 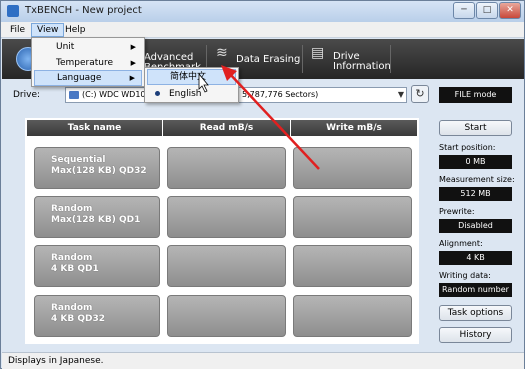 What do you see at coordinates (203, 82) in the screenshot?
I see `mouse-cursor-icon` at bounding box center [203, 82].